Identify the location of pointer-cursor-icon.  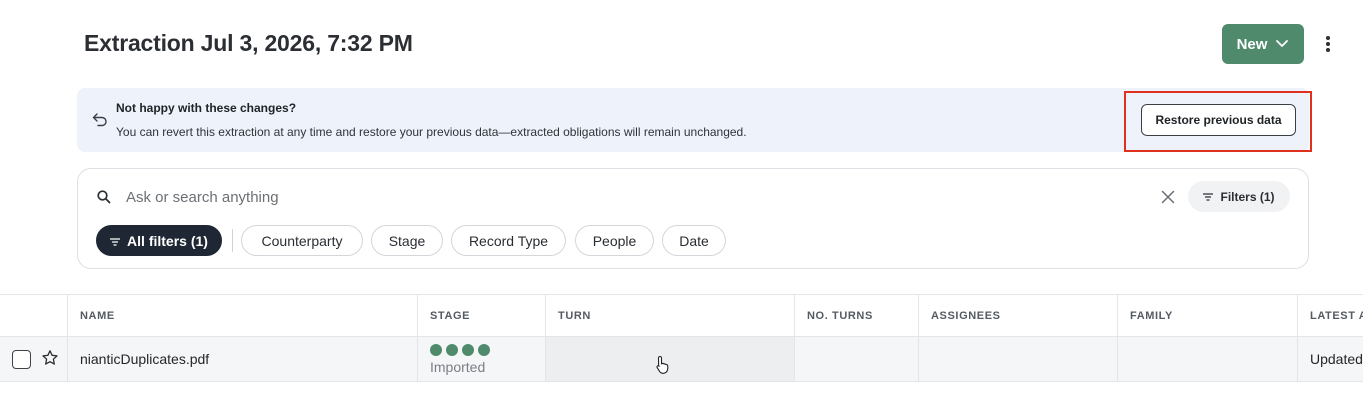
(663, 365).